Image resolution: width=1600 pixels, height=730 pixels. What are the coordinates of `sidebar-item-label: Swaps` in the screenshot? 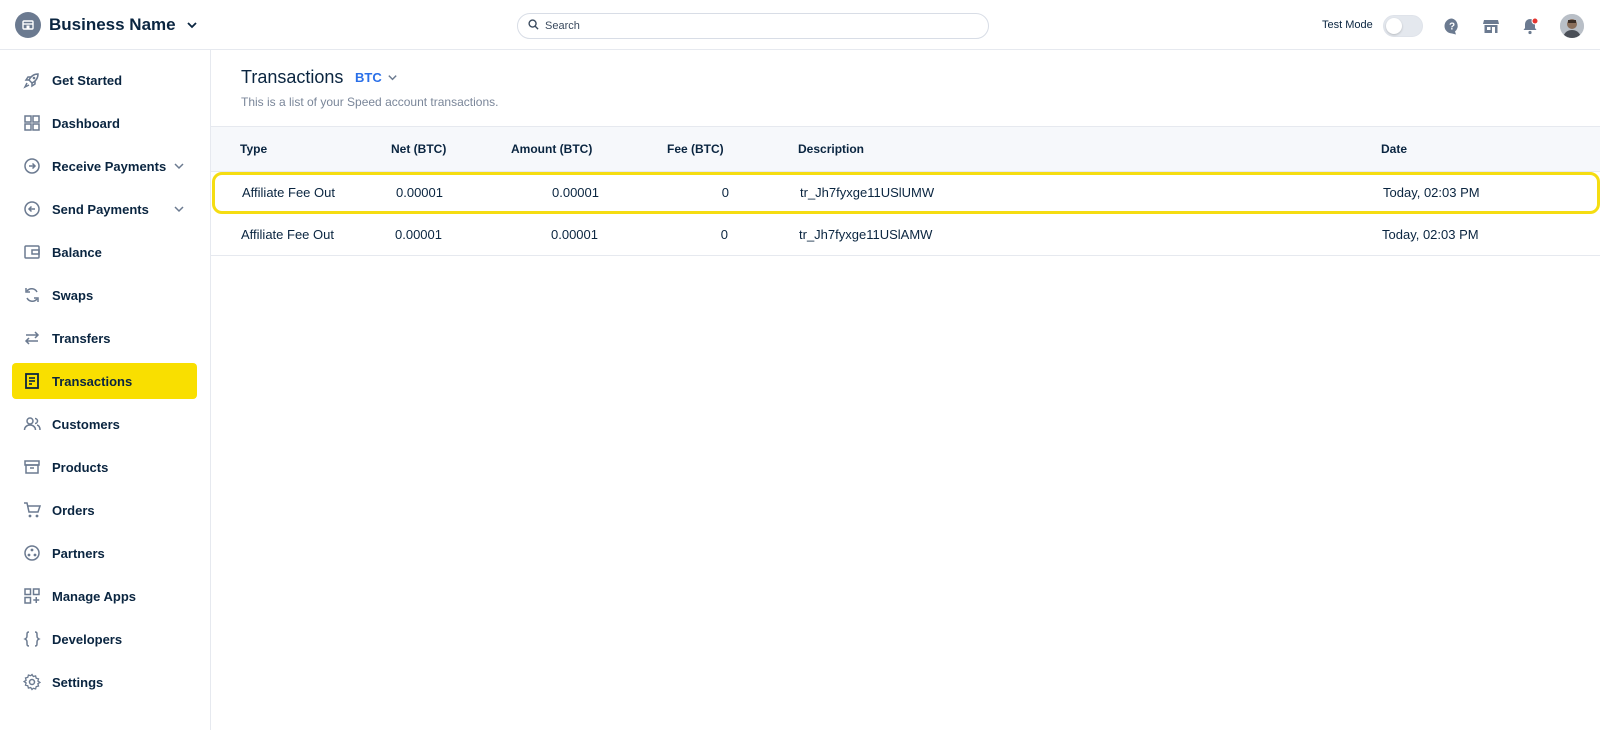 It's located at (73, 295).